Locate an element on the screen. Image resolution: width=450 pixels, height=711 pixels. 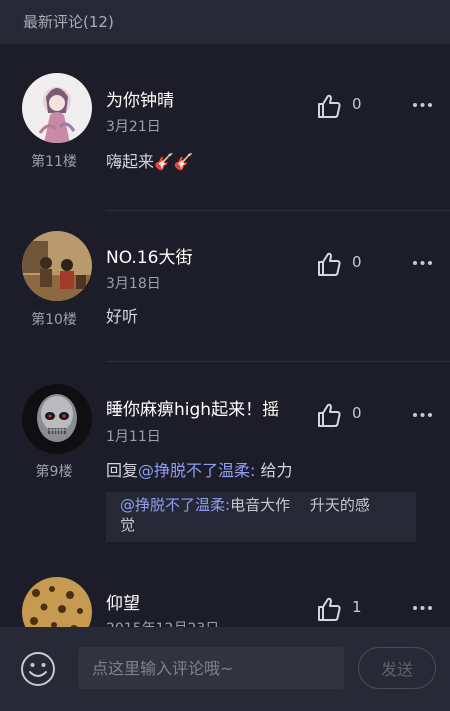
emoji-button is located at coordinates (38, 669).